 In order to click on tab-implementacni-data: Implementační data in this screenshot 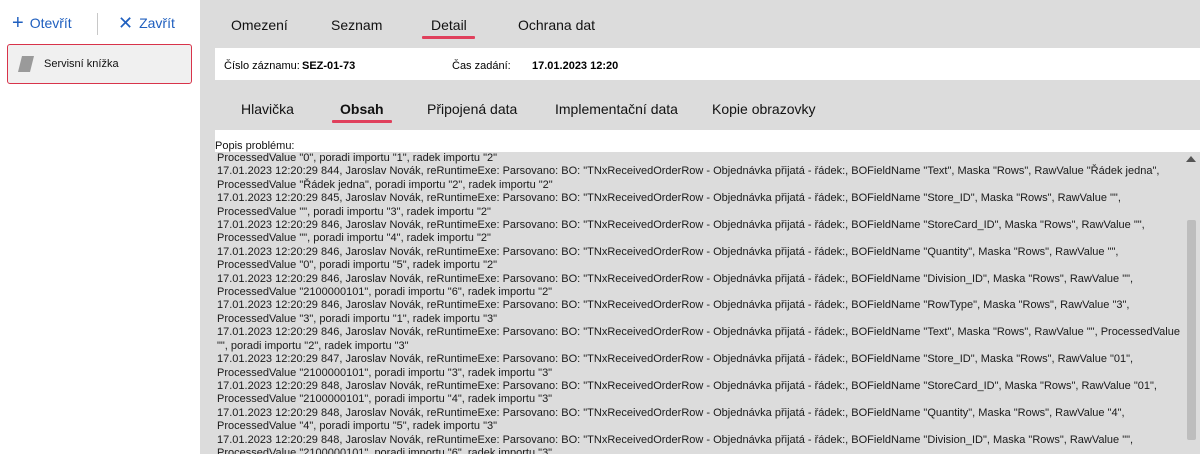, I will do `click(616, 109)`.